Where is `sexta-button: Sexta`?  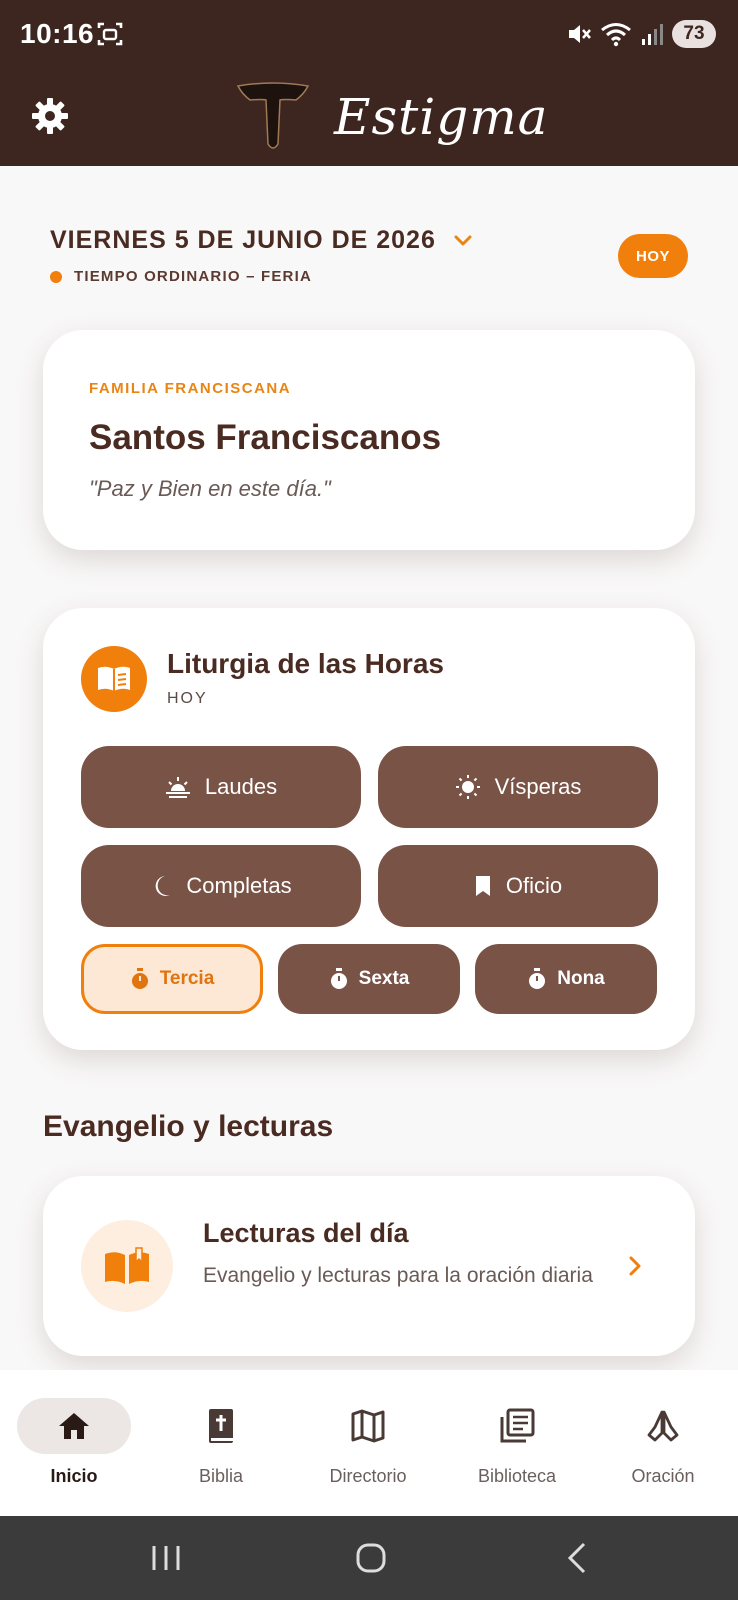 sexta-button: Sexta is located at coordinates (369, 979).